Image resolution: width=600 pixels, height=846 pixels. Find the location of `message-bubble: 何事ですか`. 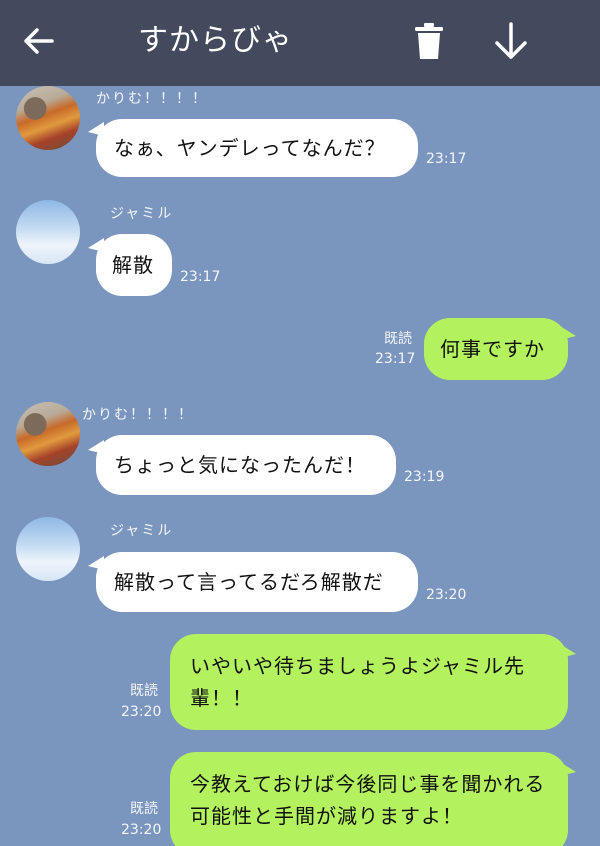

message-bubble: 何事ですか is located at coordinates (496, 349).